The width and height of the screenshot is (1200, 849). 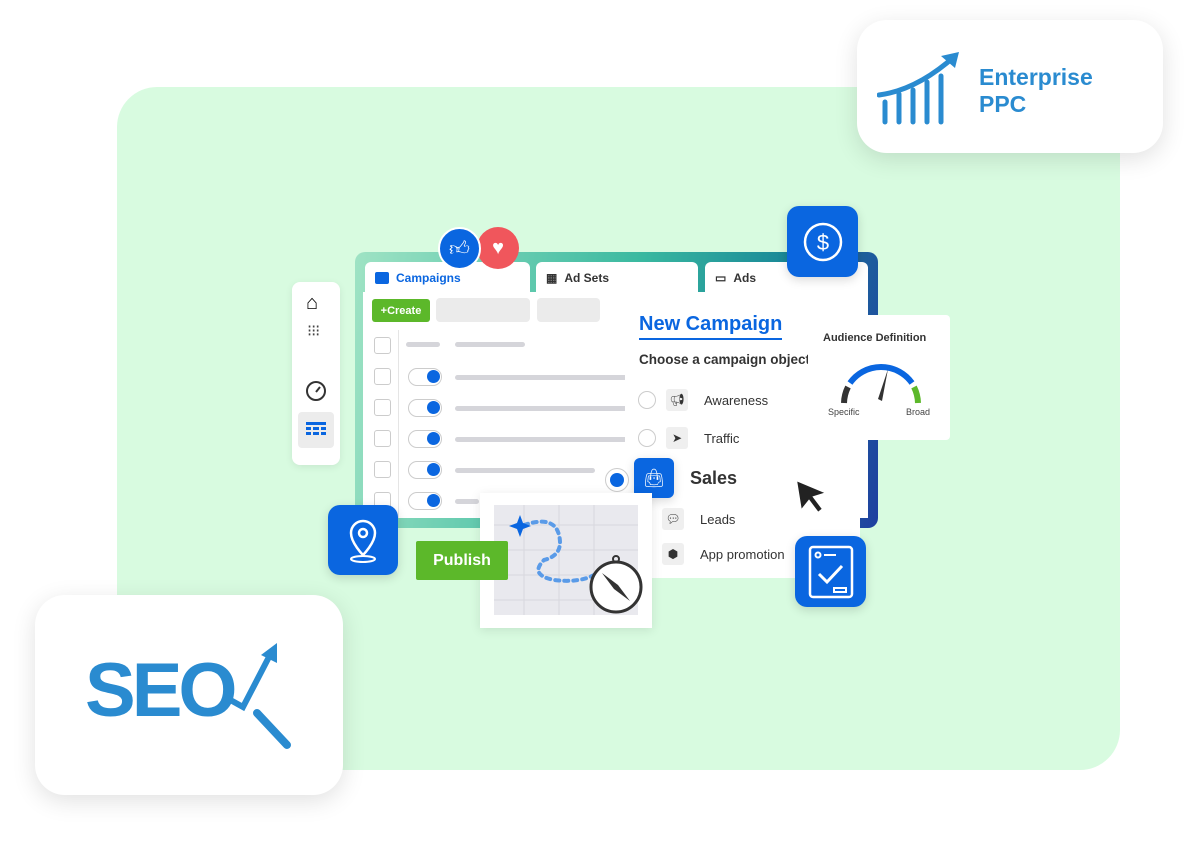 I want to click on thumbs-up-icon: 👍︎, so click(x=459, y=248).